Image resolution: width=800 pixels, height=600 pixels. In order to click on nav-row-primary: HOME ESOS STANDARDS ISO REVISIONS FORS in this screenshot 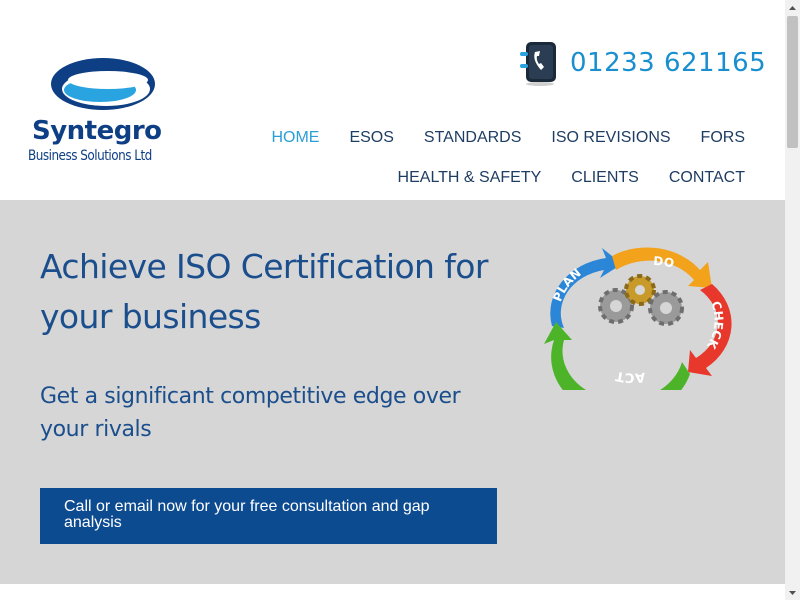, I will do `click(493, 138)`.